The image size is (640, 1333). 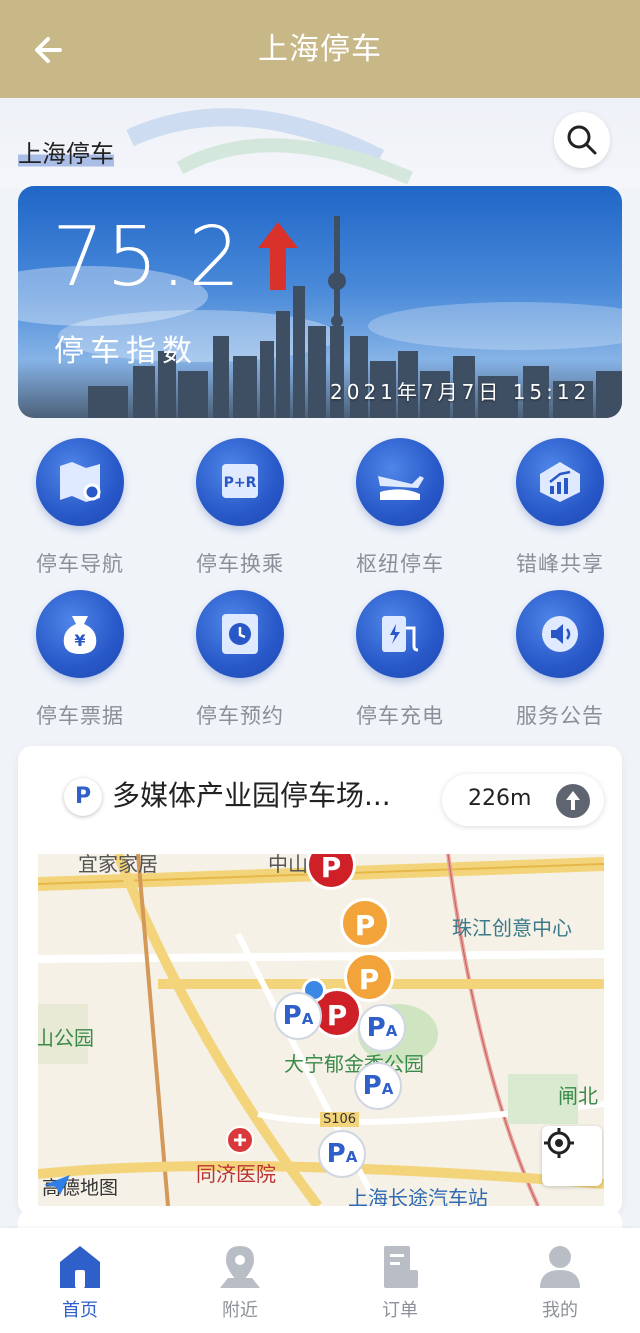 What do you see at coordinates (560, 1267) in the screenshot?
I see `user-icon` at bounding box center [560, 1267].